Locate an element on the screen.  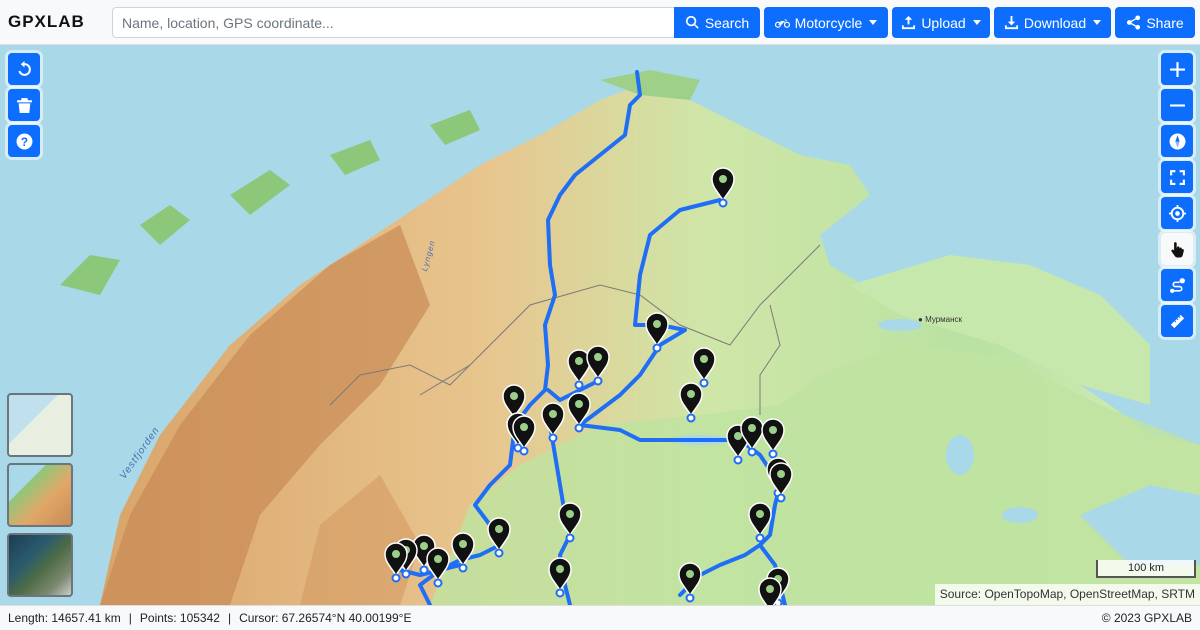
minus-icon is located at coordinates (1177, 105).